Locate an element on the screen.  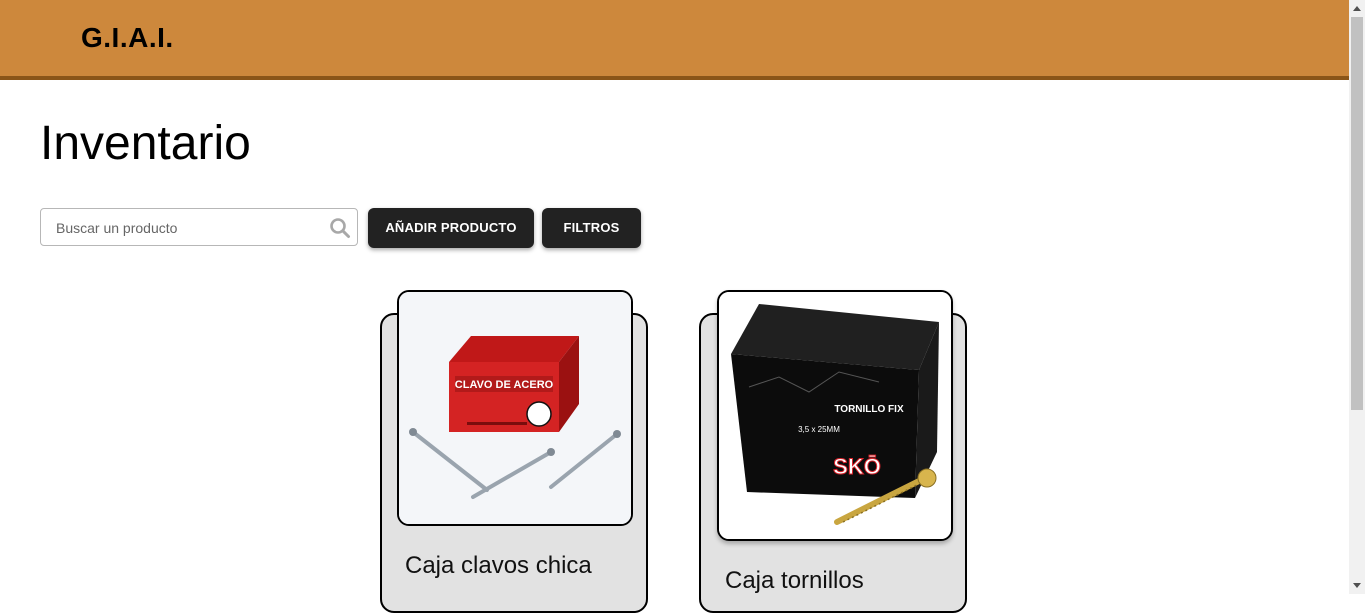
box-label: TORNILLO FIX is located at coordinates (869, 409).